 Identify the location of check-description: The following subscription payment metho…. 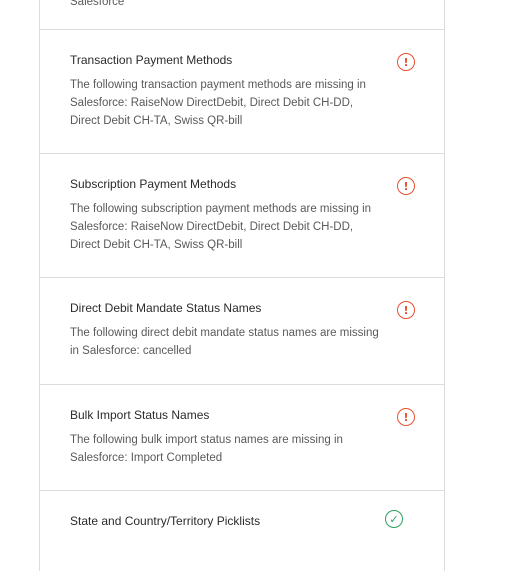
(221, 227).